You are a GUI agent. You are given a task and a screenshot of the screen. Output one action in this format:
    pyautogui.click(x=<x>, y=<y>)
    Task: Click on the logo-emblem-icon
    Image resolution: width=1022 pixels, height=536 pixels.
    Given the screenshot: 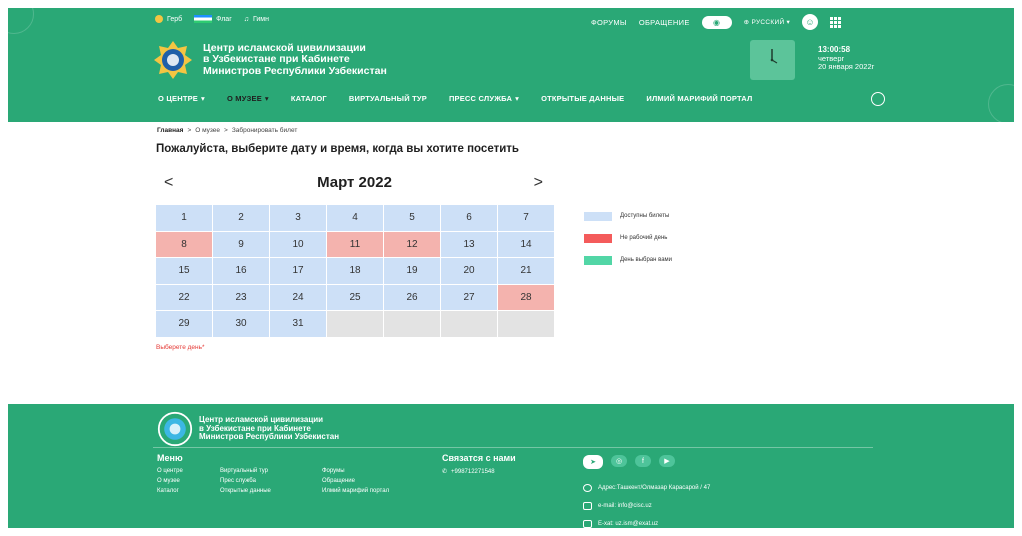 What is the action you would take?
    pyautogui.click(x=173, y=60)
    